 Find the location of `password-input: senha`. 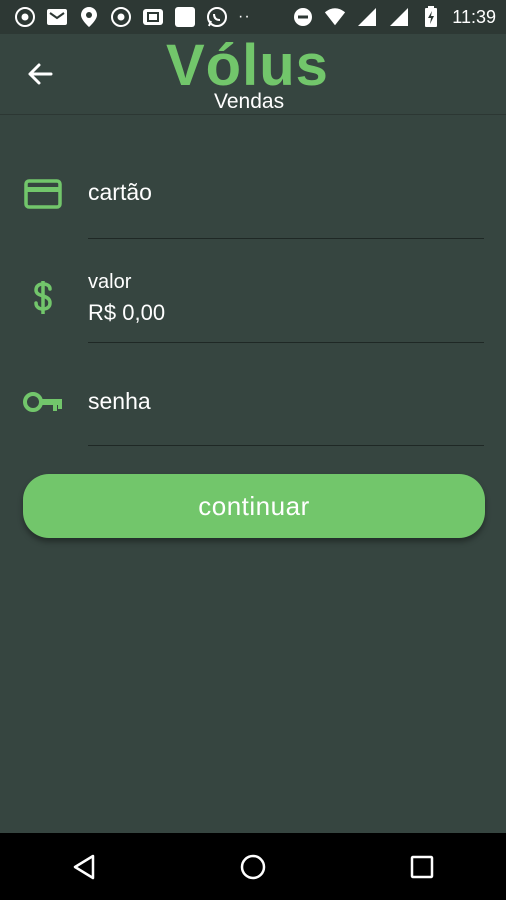

password-input: senha is located at coordinates (119, 401).